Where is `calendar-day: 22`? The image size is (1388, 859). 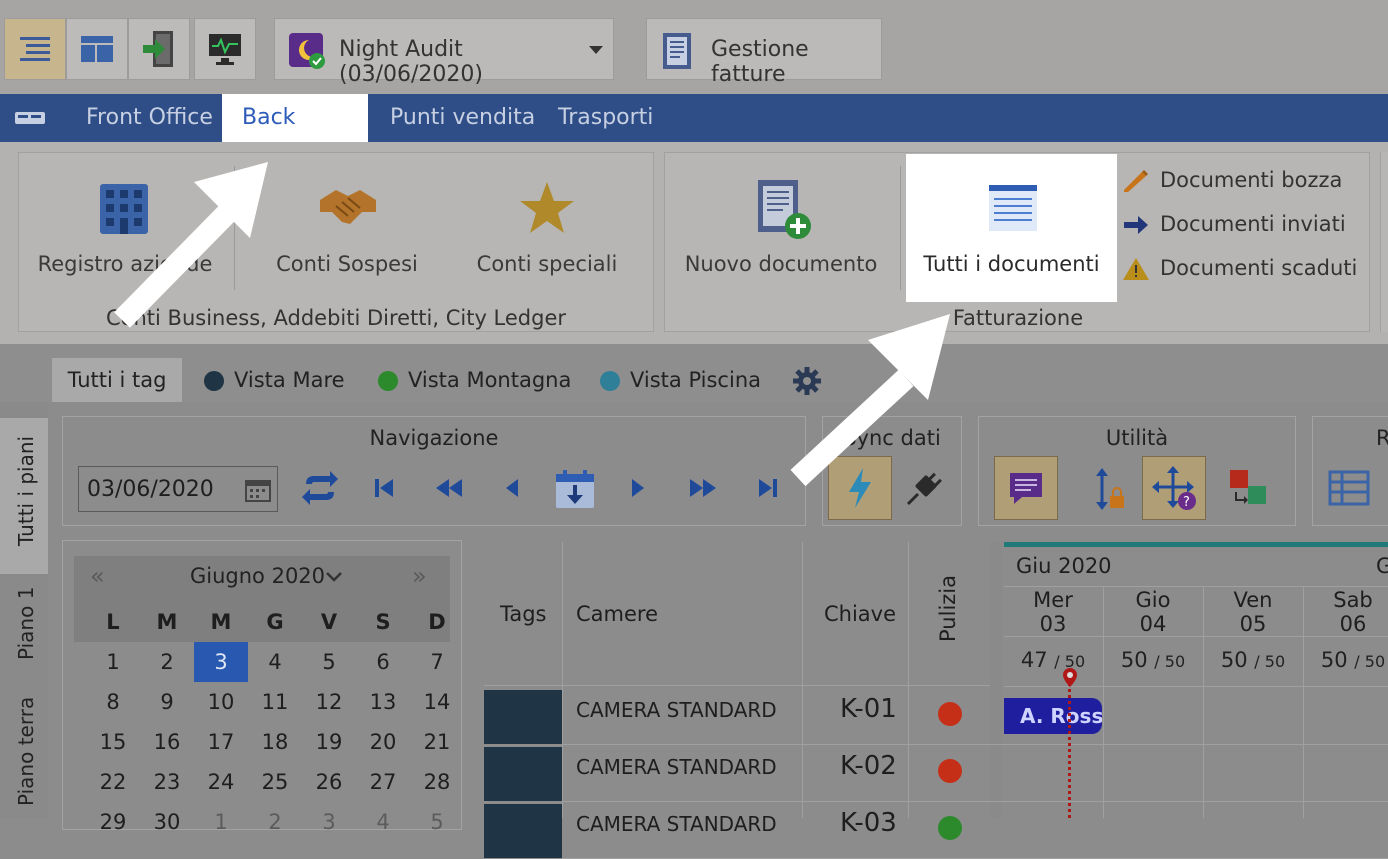
calendar-day: 22 is located at coordinates (113, 782).